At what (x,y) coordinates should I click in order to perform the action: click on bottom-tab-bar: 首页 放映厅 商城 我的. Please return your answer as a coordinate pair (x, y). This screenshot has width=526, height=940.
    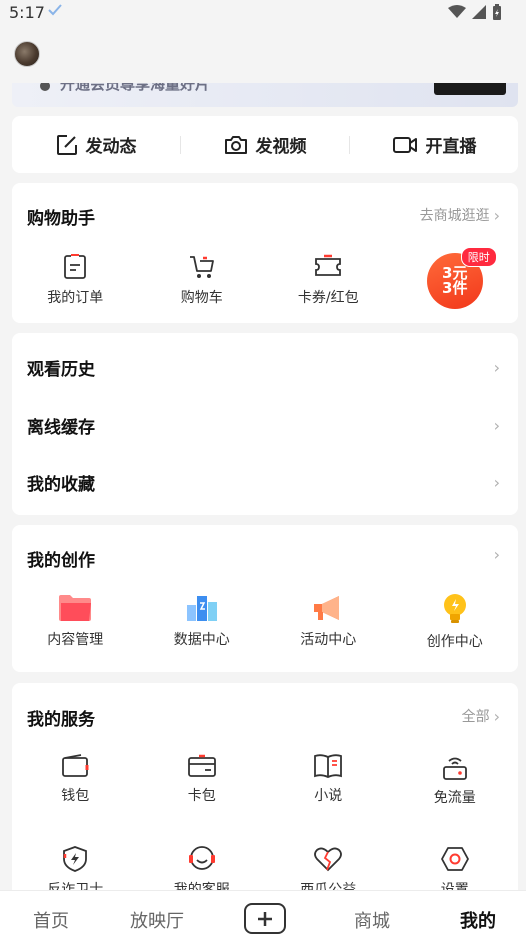
    Looking at the image, I should click on (263, 915).